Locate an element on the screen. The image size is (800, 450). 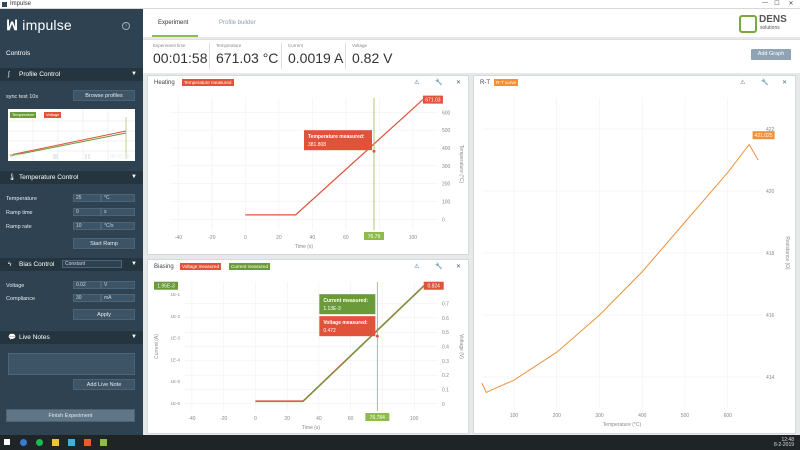
y-left-tick-label: 1E-1 is located at coordinates (175, 294).